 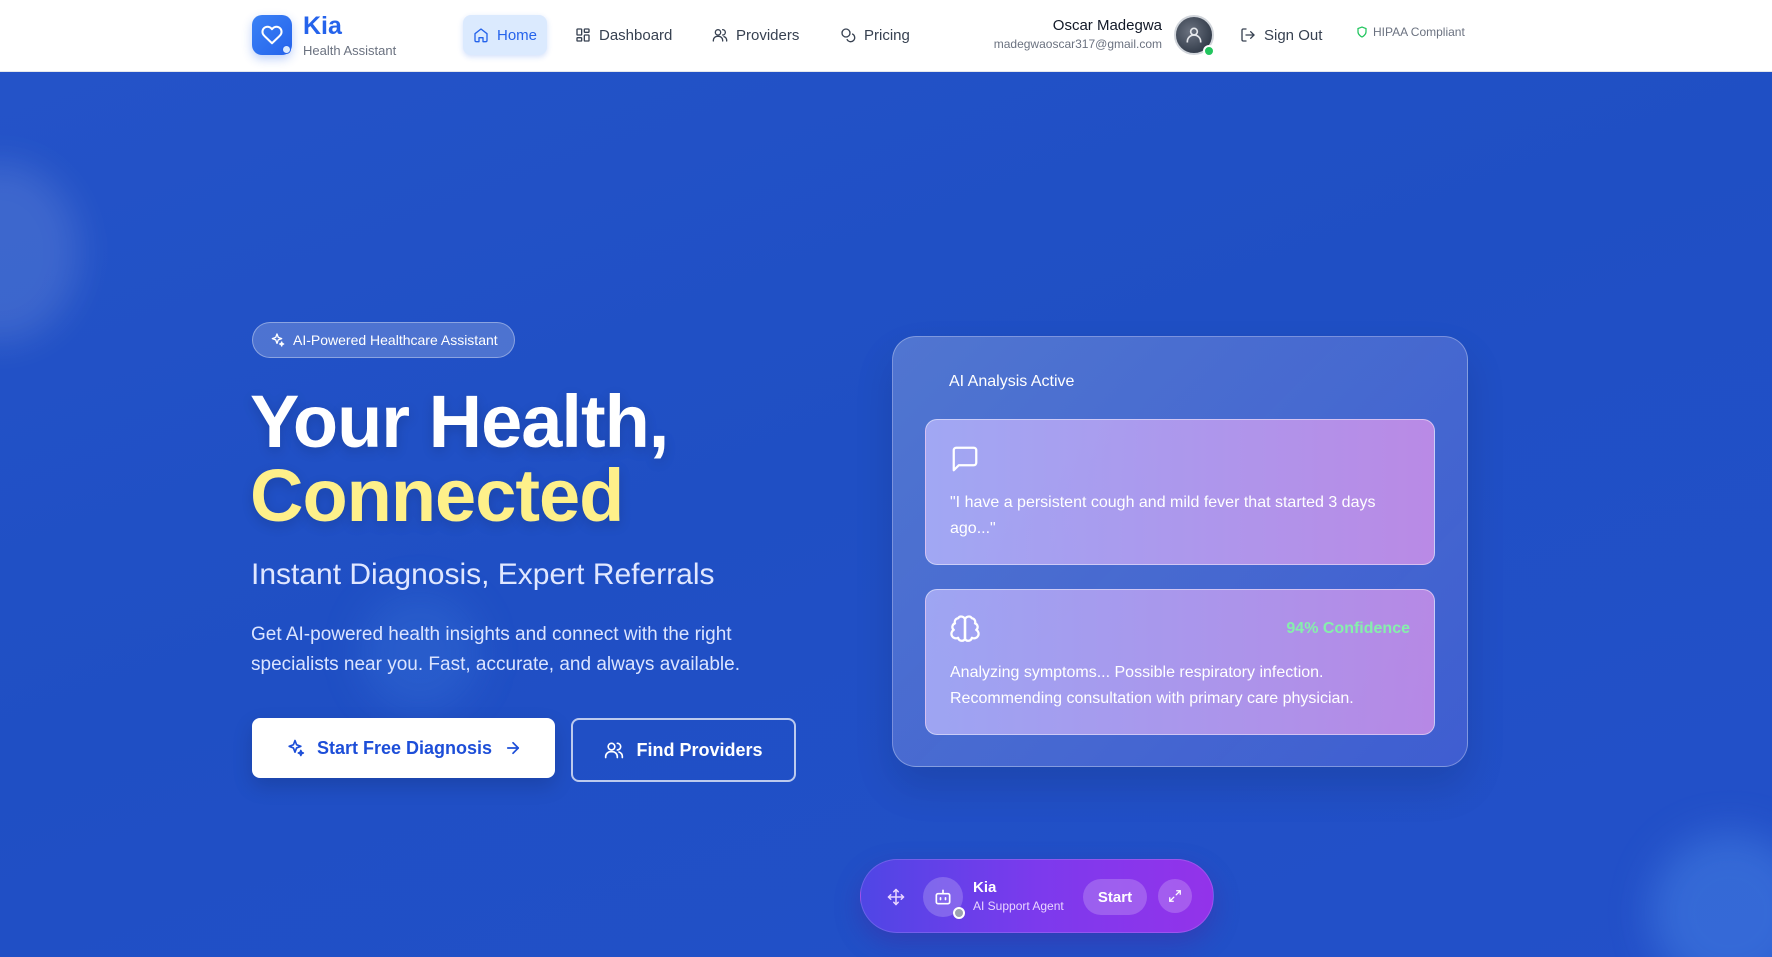 I want to click on nav-home: Home, so click(x=505, y=35).